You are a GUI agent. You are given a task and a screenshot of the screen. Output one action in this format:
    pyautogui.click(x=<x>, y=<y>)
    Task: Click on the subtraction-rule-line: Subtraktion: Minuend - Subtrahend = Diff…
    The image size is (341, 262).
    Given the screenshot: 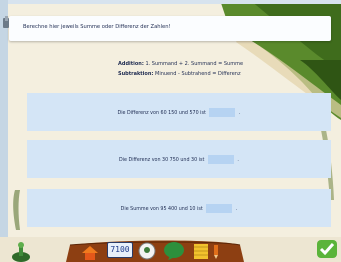 What is the action you would take?
    pyautogui.click(x=180, y=74)
    